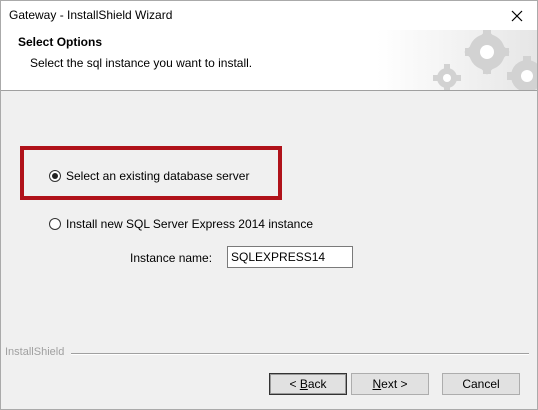  I want to click on close-button, so click(517, 15).